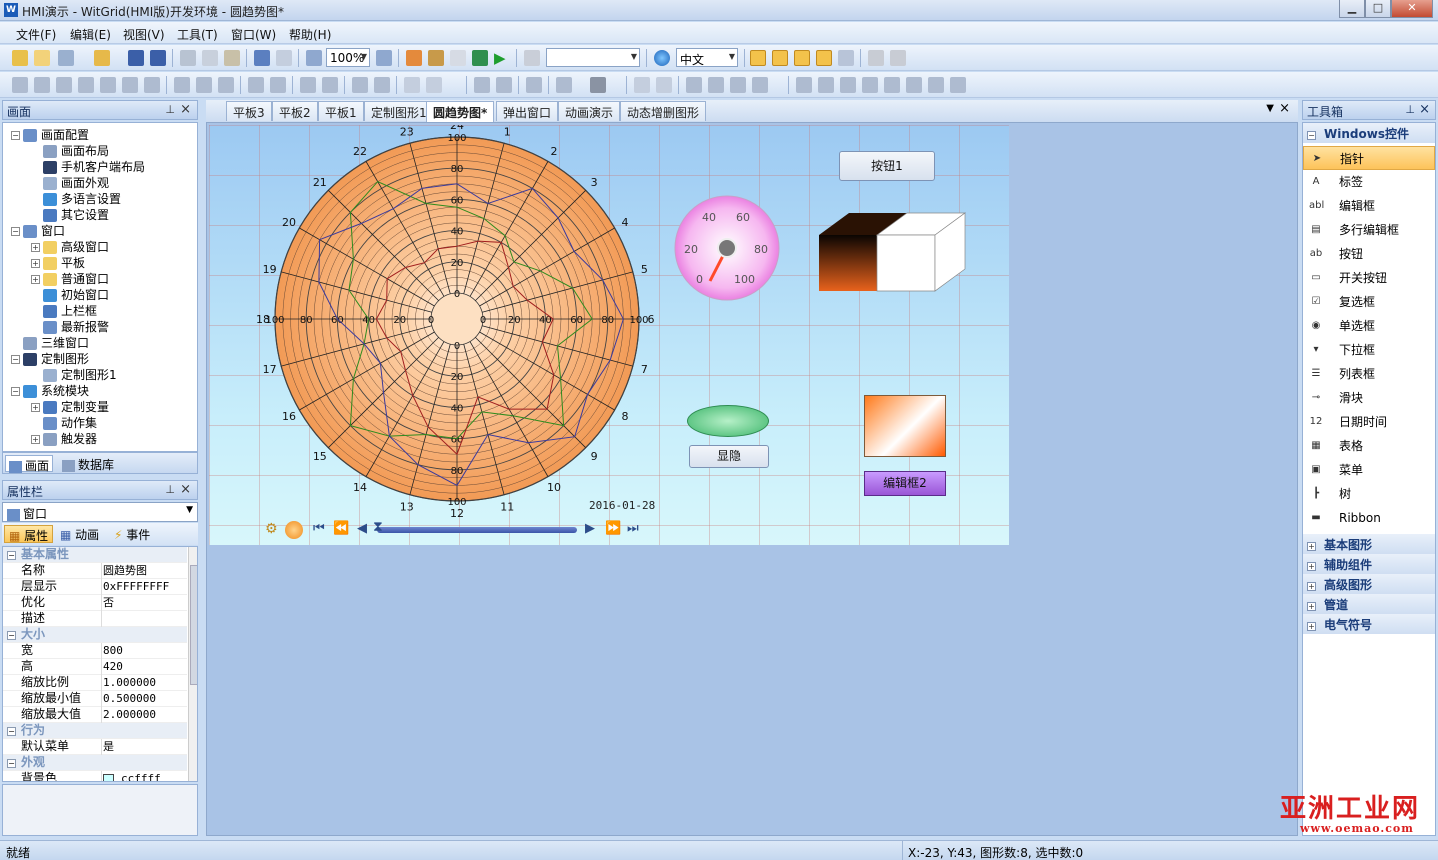 The height and width of the screenshot is (860, 1438). Describe the element at coordinates (1369, 470) in the screenshot. I see `toolbox-item: ▣ 菜单` at that location.